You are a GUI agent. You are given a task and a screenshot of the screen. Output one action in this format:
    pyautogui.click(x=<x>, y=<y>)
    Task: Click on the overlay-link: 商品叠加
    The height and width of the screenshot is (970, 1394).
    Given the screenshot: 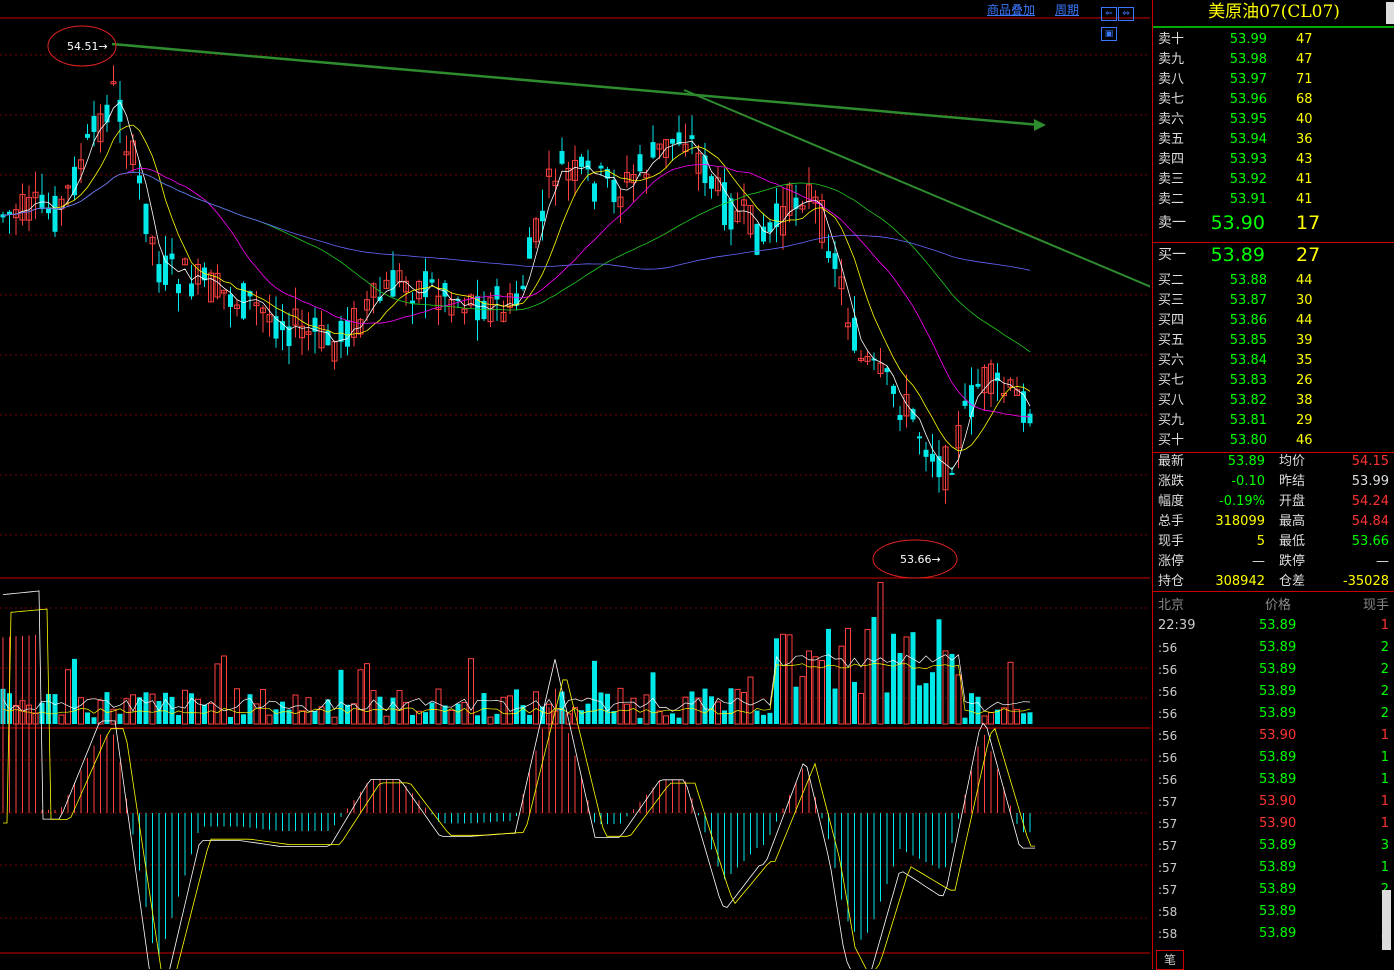 What is the action you would take?
    pyautogui.click(x=1011, y=9)
    